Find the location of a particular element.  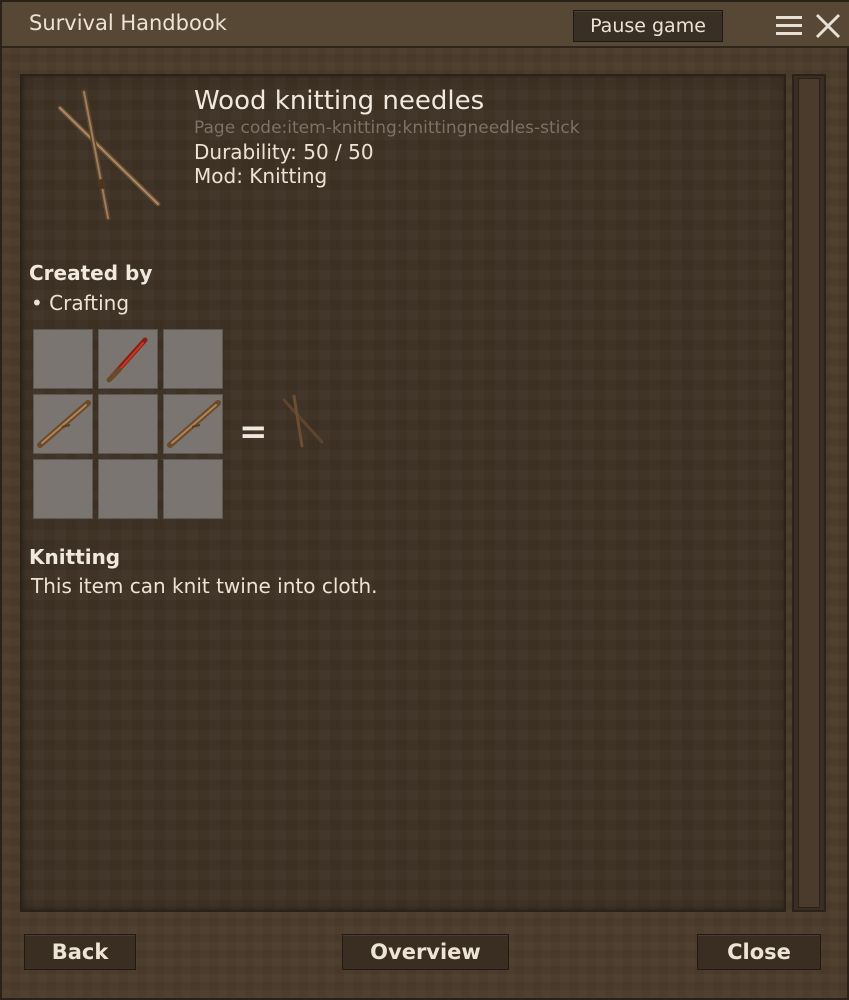

created-by-heading: Created by is located at coordinates (91, 273).